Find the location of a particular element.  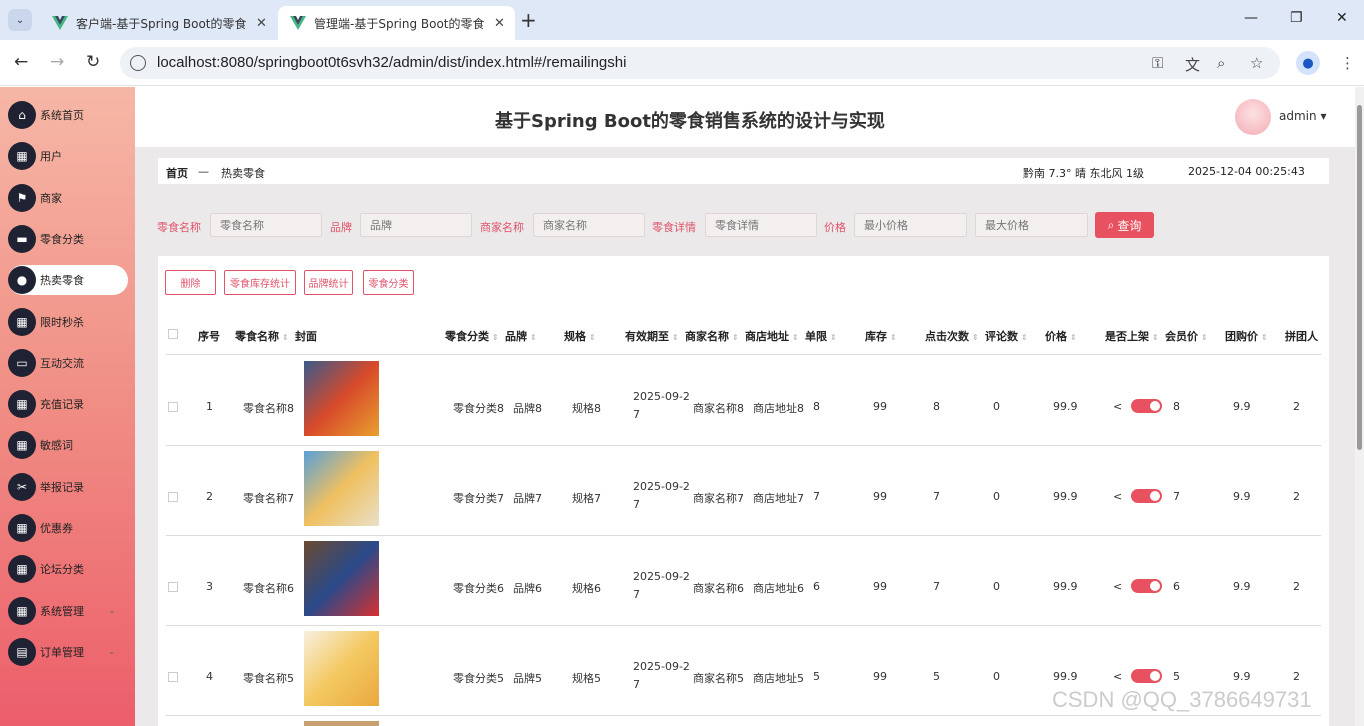

sidebar-item: ▭ 互动交流 is located at coordinates (46, 363).